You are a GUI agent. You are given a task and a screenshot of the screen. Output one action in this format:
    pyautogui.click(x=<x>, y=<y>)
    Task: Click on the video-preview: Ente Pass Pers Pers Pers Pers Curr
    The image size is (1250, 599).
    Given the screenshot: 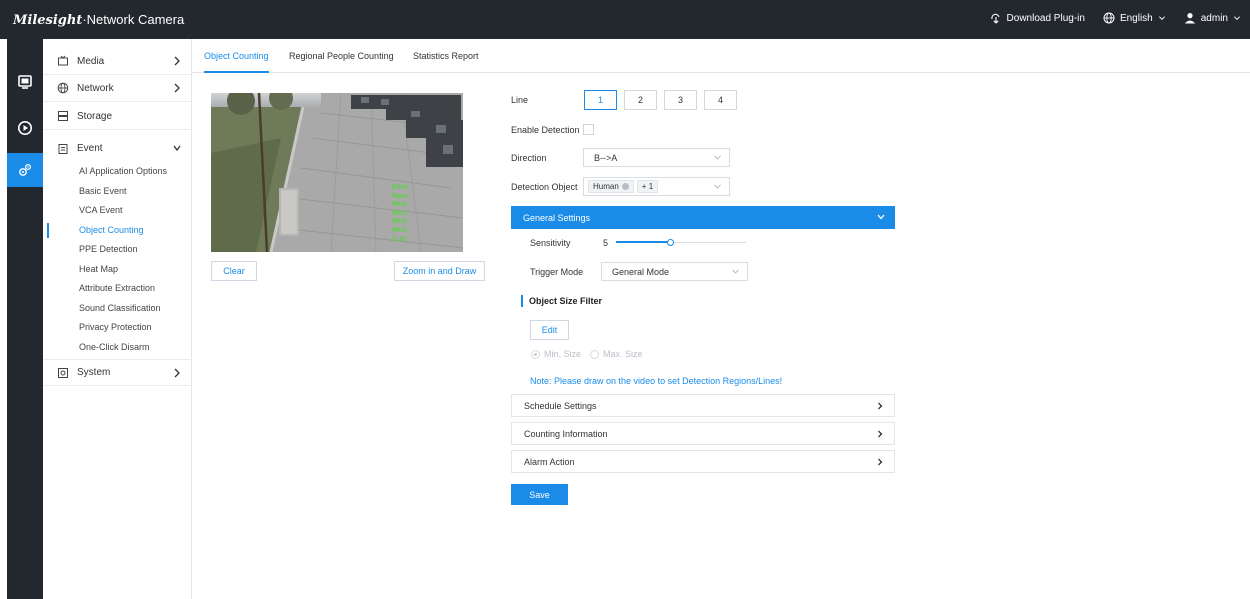 What is the action you would take?
    pyautogui.click(x=337, y=172)
    